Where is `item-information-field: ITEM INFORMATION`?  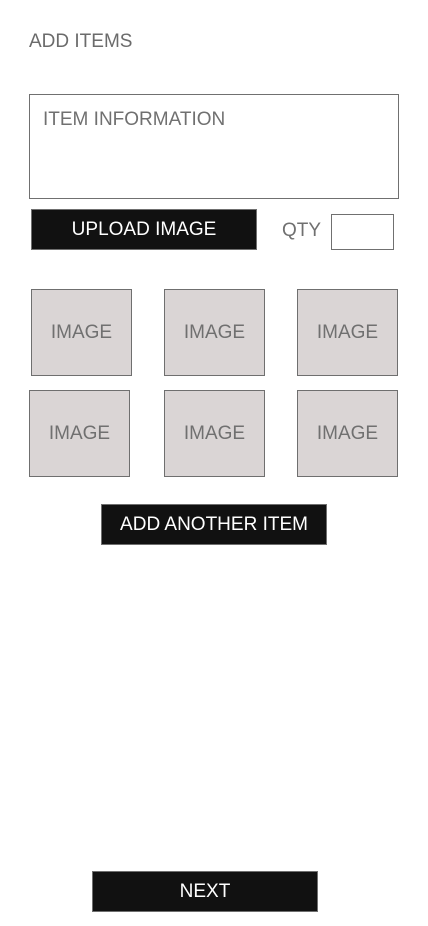 item-information-field: ITEM INFORMATION is located at coordinates (214, 146).